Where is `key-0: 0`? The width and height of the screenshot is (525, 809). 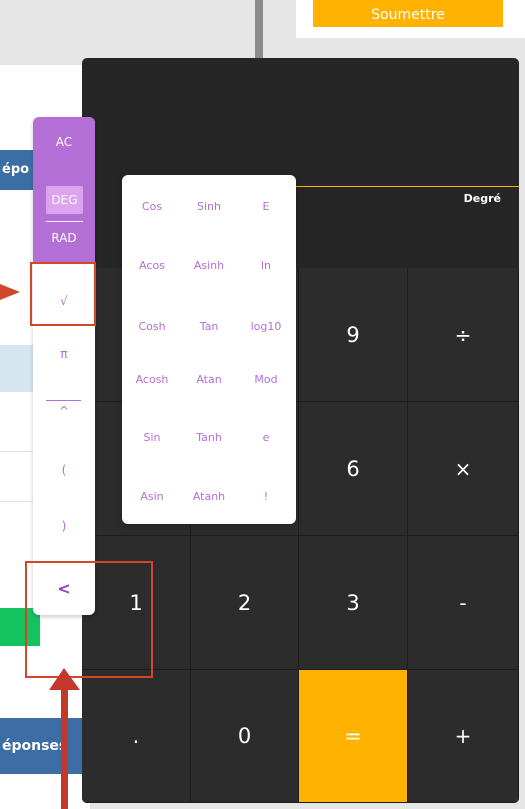
key-0: 0 is located at coordinates (245, 736).